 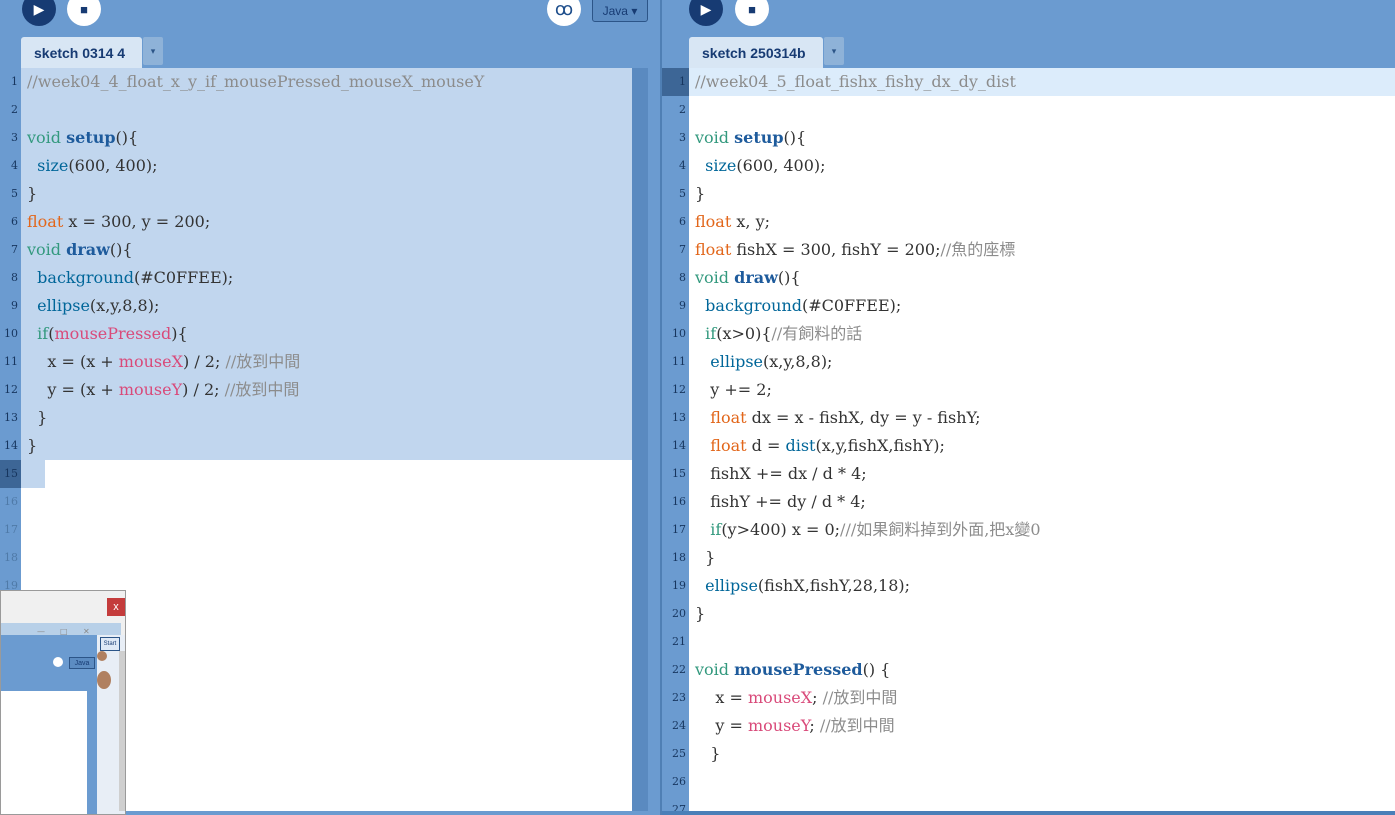 What do you see at coordinates (732, 221) in the screenshot?
I see `code-line-6: float x, y;` at bounding box center [732, 221].